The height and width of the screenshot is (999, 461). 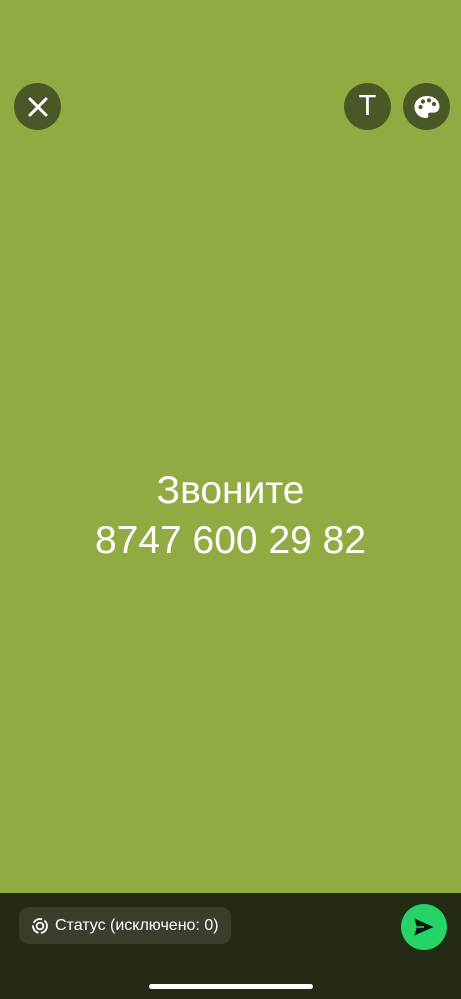 What do you see at coordinates (40, 925) in the screenshot?
I see `status-ring-icon` at bounding box center [40, 925].